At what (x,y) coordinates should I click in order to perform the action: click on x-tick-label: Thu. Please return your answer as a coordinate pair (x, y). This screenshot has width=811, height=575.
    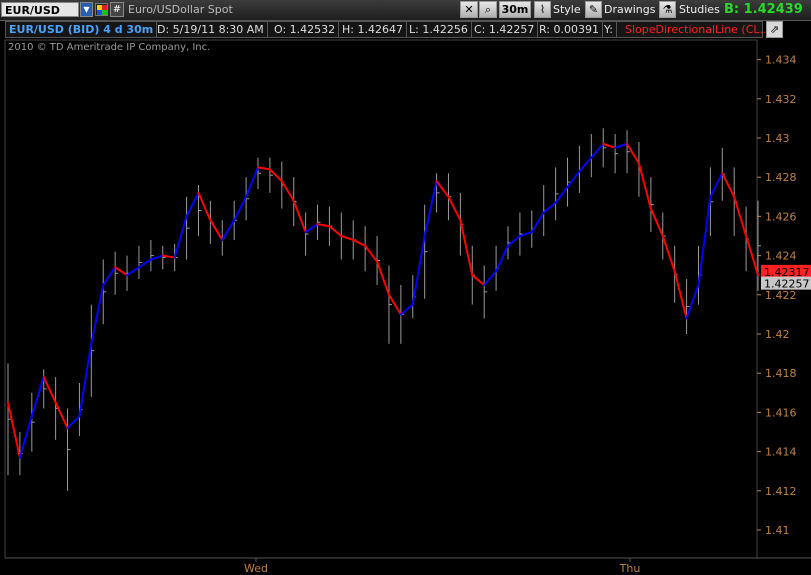
    Looking at the image, I should click on (630, 568).